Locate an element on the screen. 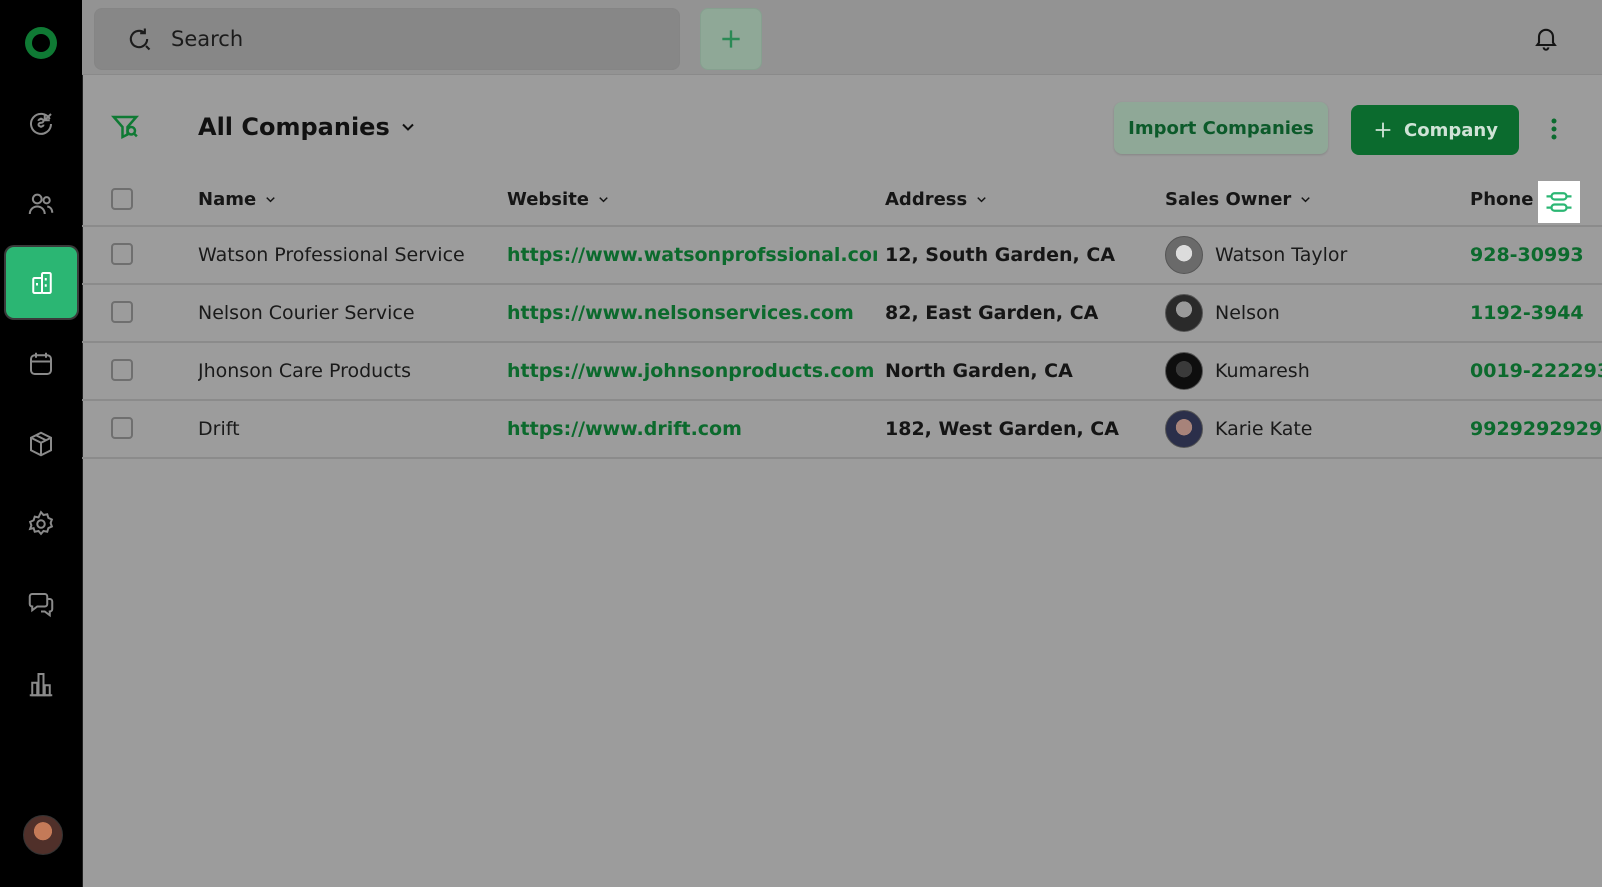 This screenshot has width=1602, height=887. package-icon is located at coordinates (41, 444).